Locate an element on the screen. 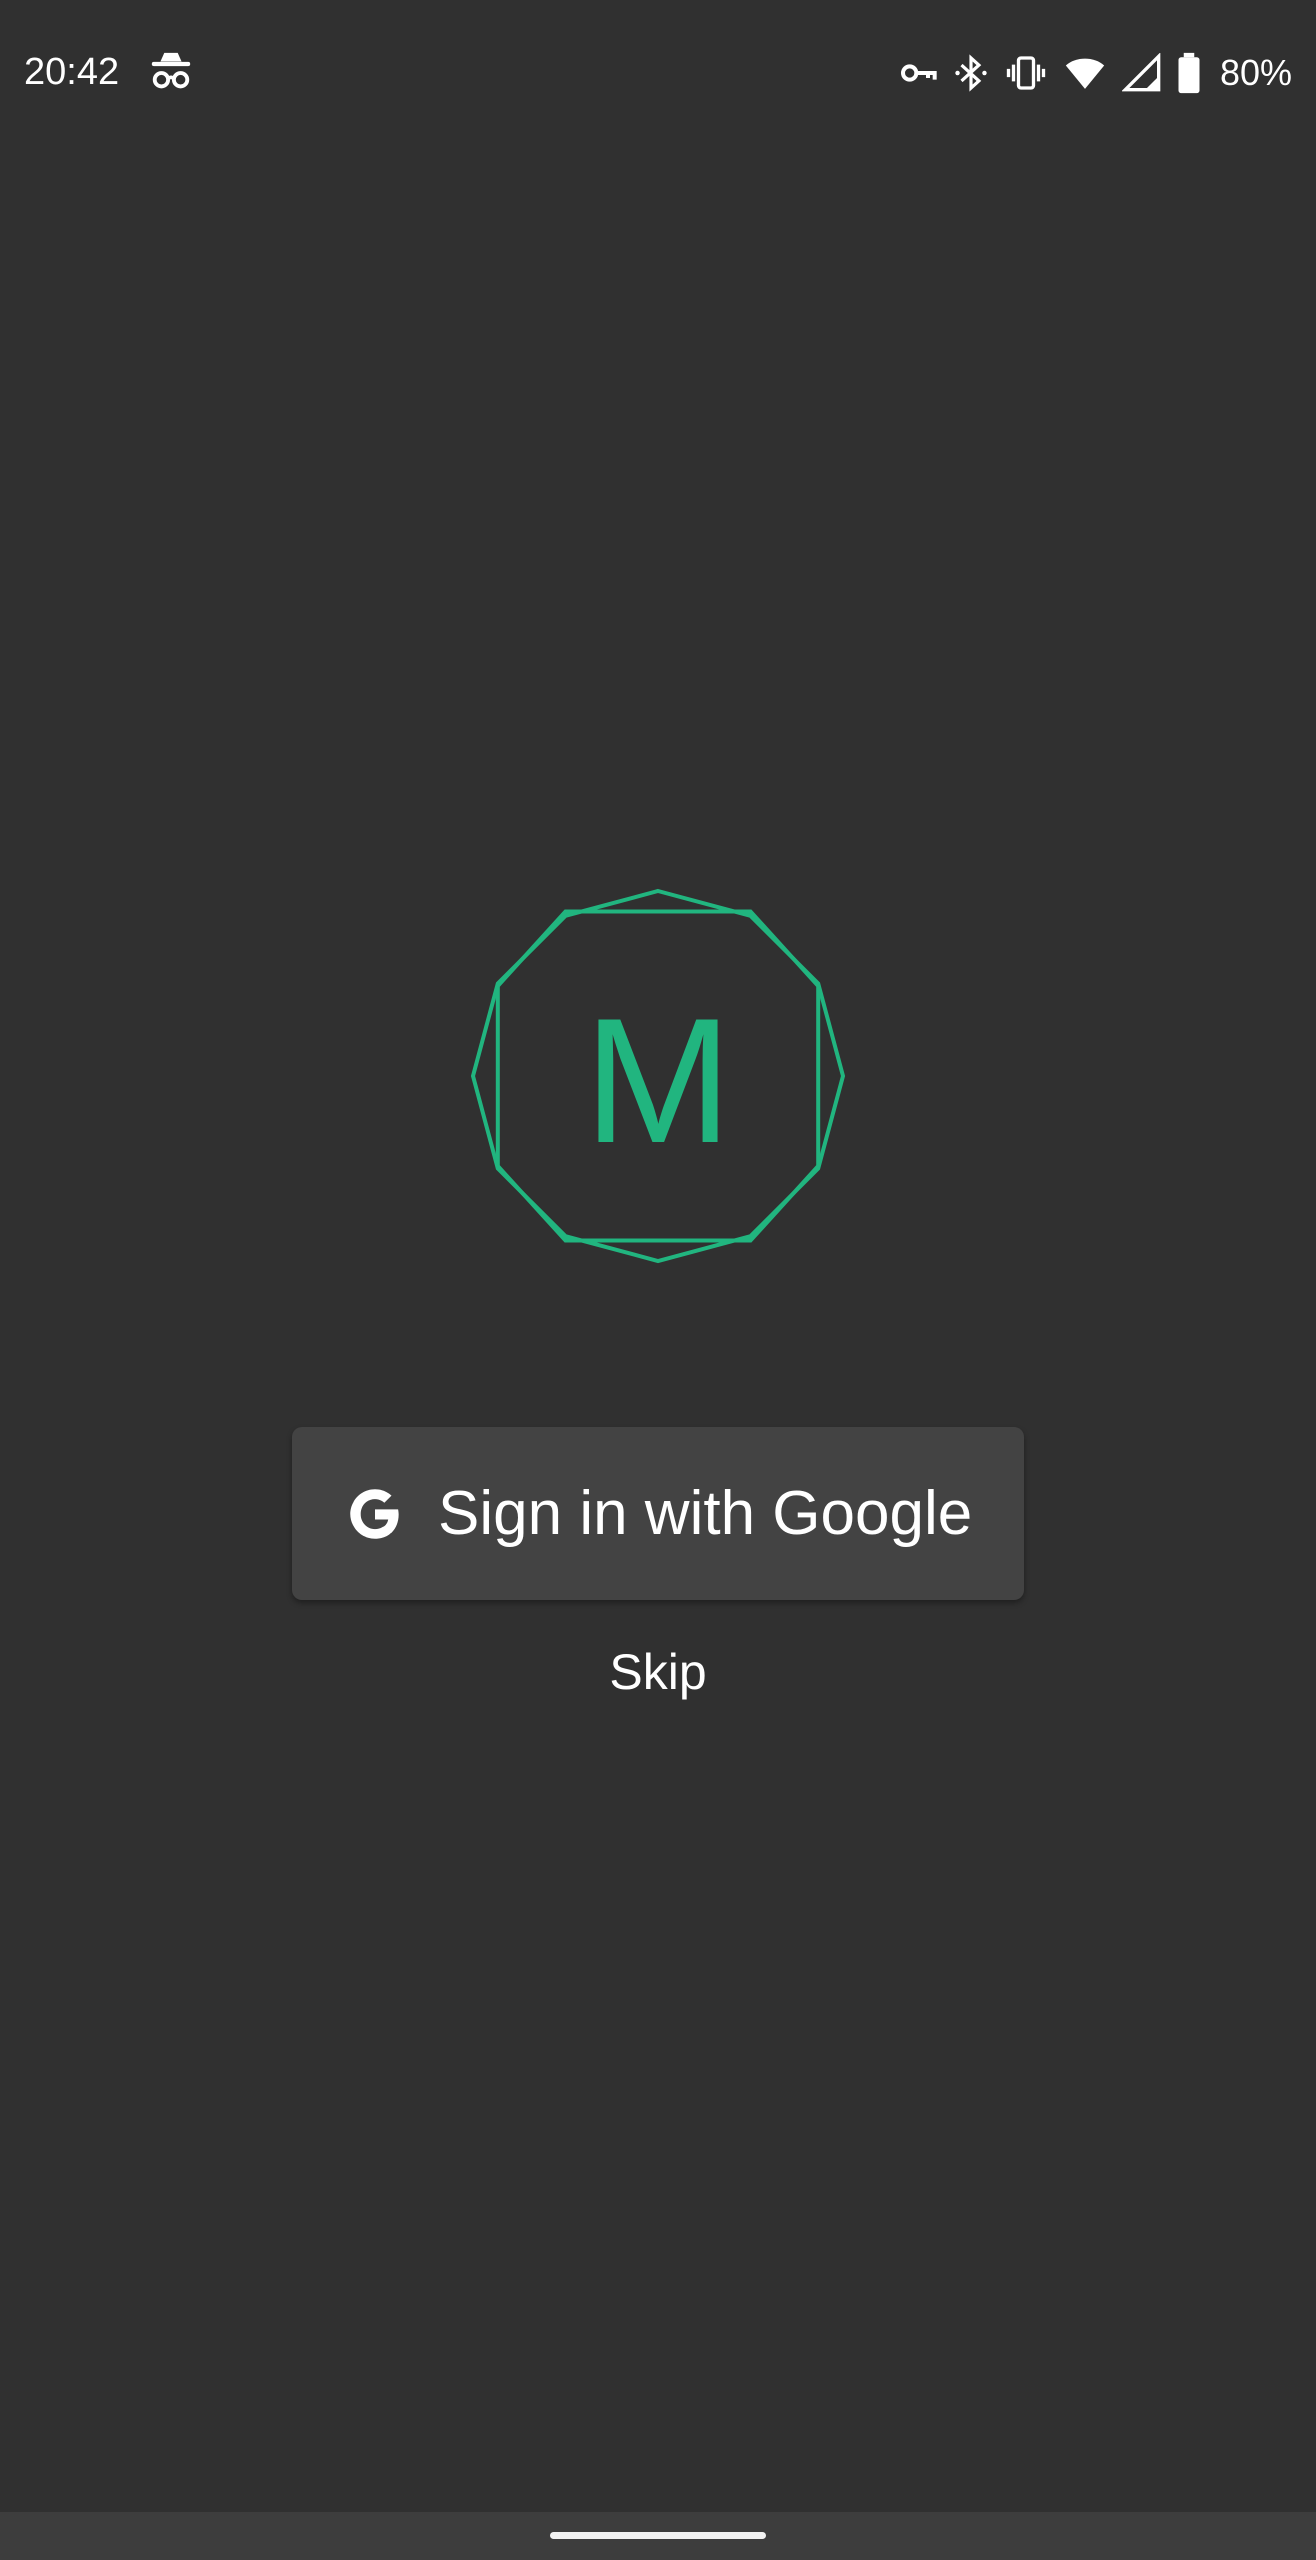  status-icons: 80% is located at coordinates (1095, 73).